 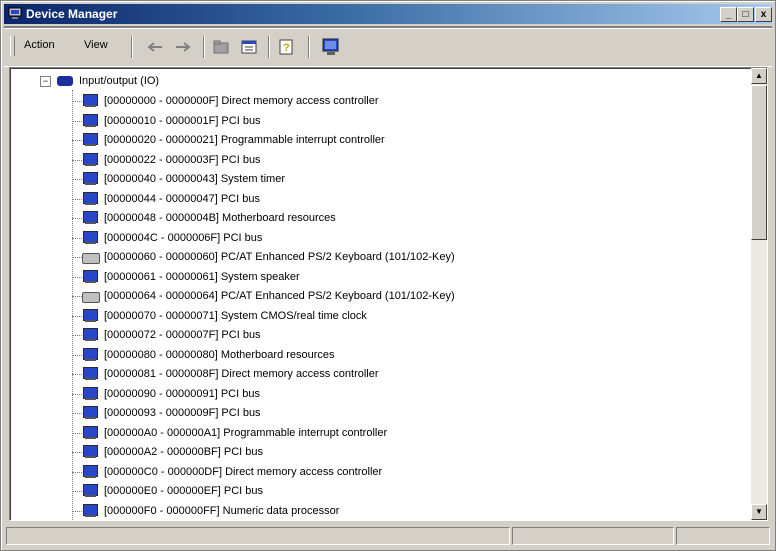 I want to click on tree-row: [00000022 - 0000003F] PCI bus, so click(x=171, y=160).